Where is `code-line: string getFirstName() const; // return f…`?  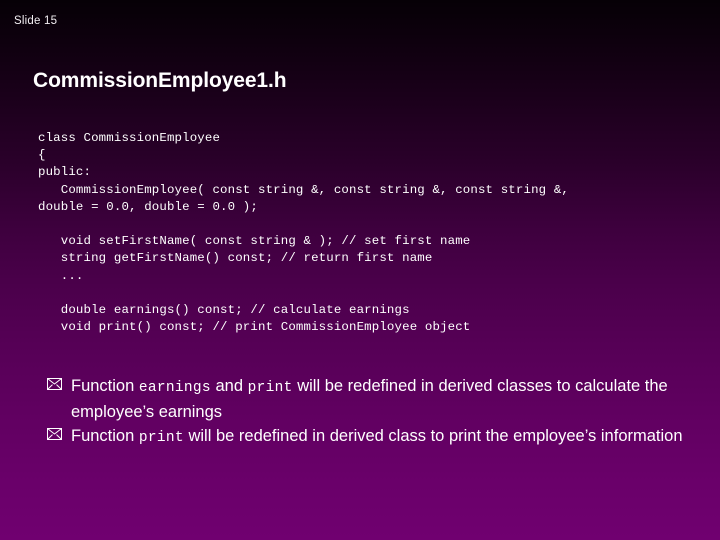 code-line: string getFirstName() const; // return f… is located at coordinates (235, 258).